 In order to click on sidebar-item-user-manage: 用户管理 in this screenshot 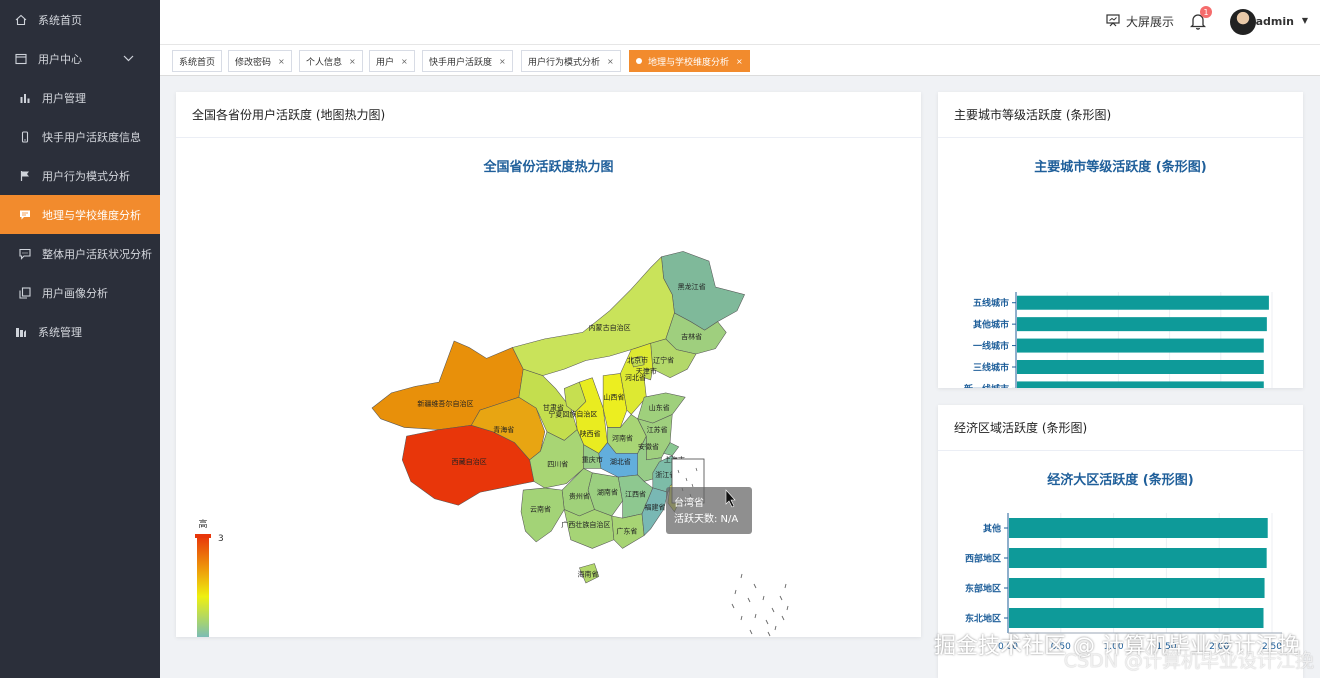, I will do `click(80, 97)`.